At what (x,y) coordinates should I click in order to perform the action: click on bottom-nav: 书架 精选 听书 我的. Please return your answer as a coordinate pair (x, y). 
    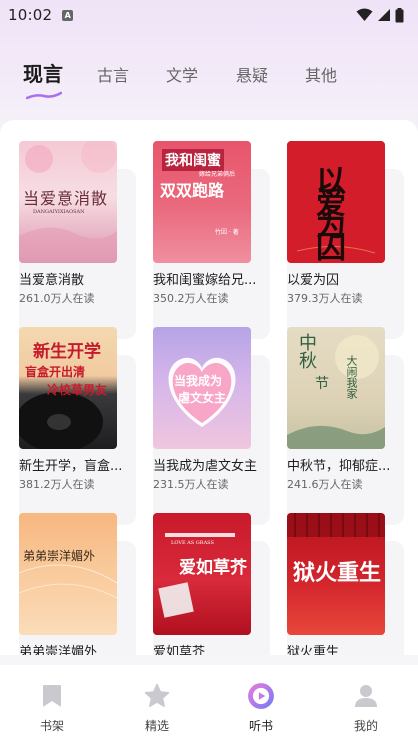
    Looking at the image, I should click on (209, 704).